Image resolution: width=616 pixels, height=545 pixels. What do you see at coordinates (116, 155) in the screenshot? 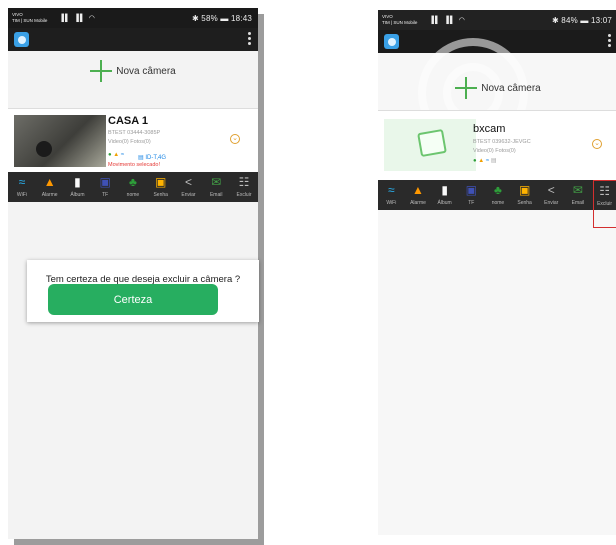
I see `camera-status-icons: ● ▲ ≈` at bounding box center [116, 155].